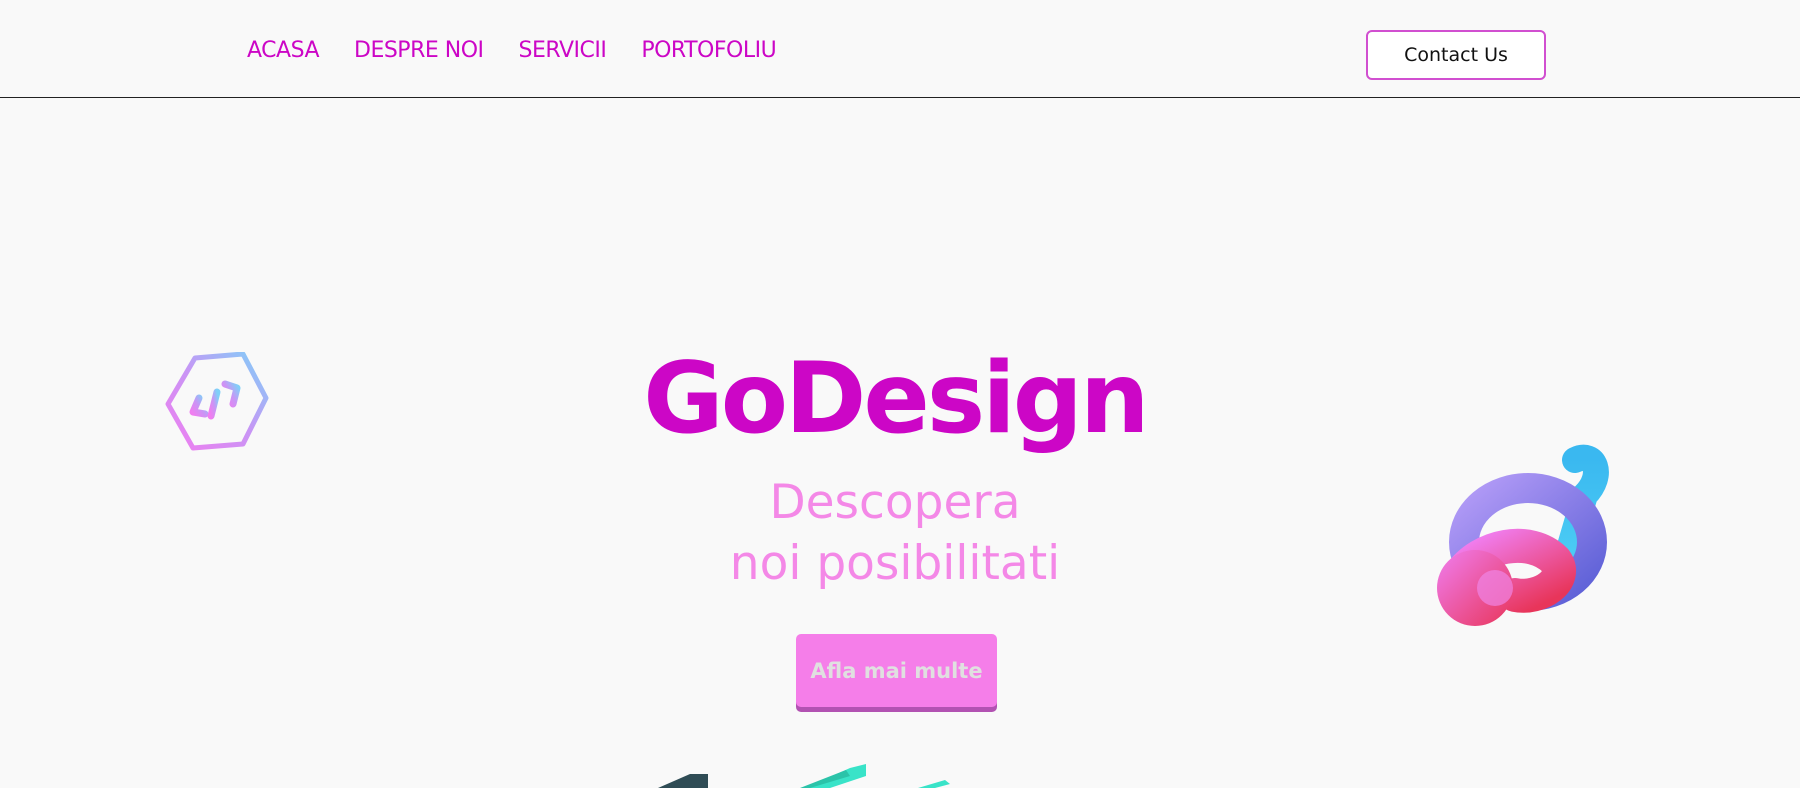  I want to click on 3d-shapes-graphic, so click(804, 776).